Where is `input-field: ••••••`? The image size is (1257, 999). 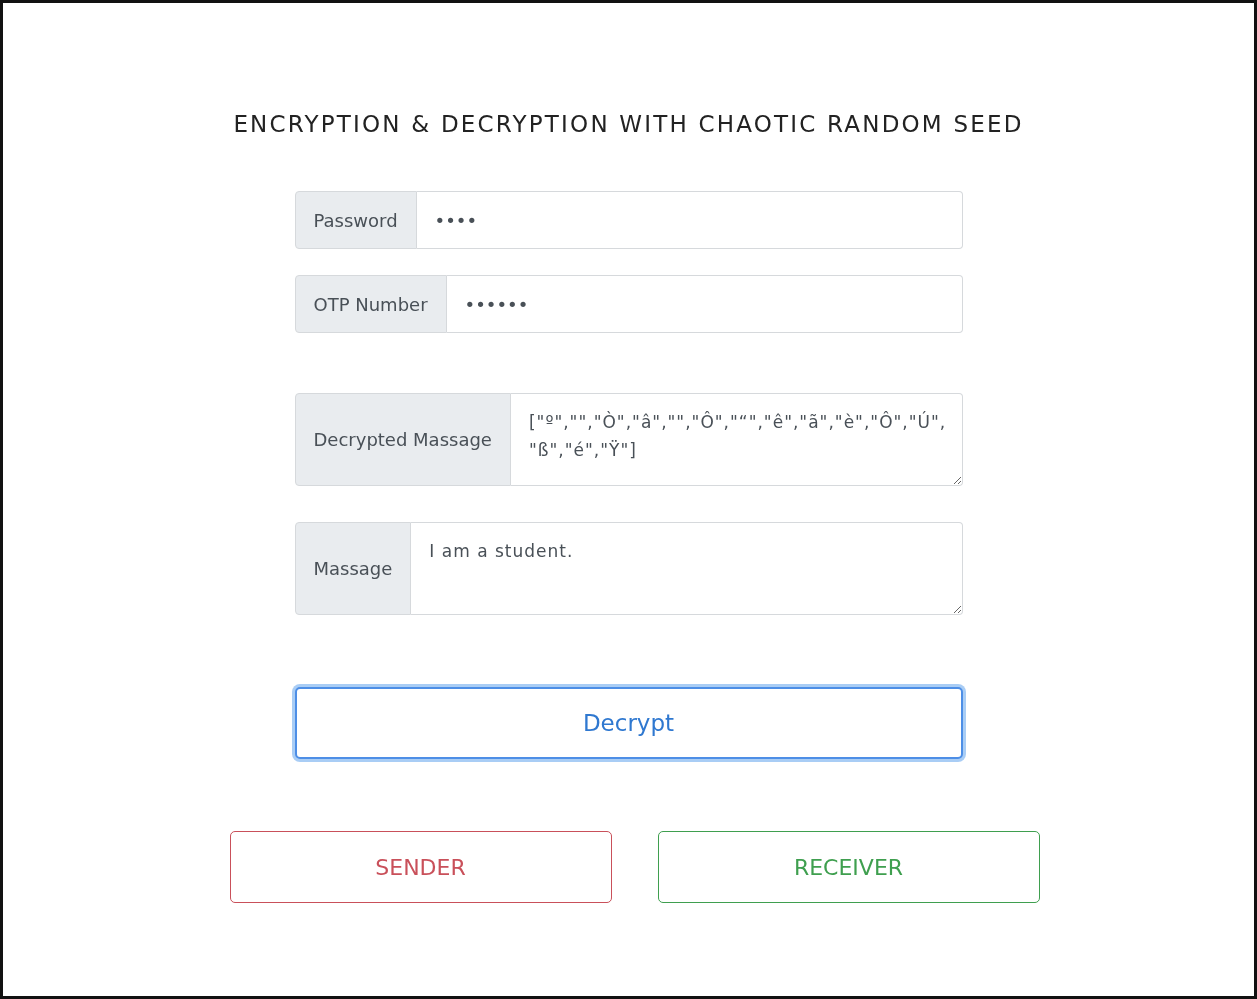 input-field: •••••• is located at coordinates (704, 304).